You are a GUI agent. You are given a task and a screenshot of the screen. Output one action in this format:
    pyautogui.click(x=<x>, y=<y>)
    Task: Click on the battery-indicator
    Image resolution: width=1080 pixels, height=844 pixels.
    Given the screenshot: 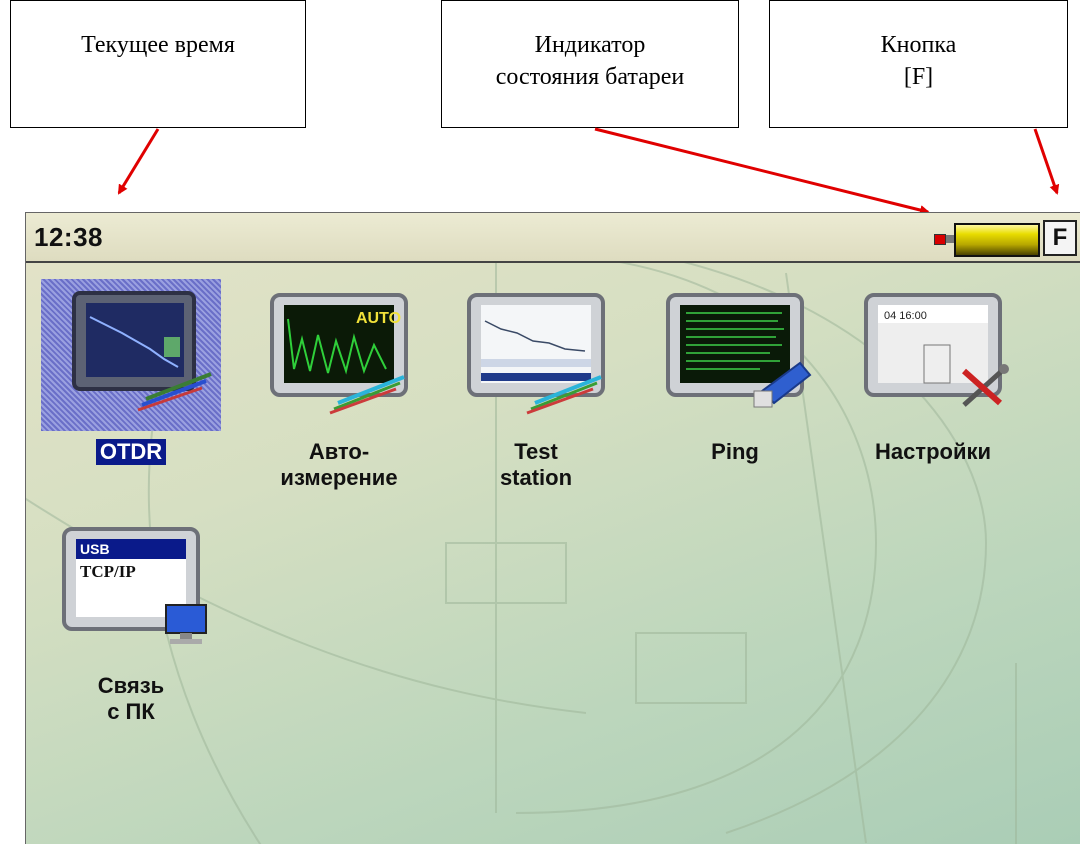 What is the action you would take?
    pyautogui.click(x=987, y=239)
    